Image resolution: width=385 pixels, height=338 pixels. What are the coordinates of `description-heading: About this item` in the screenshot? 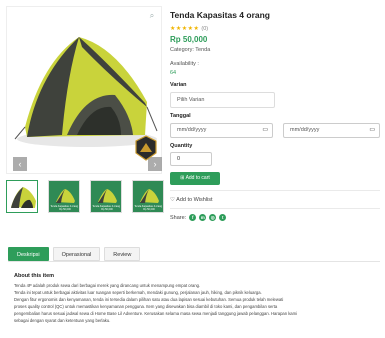 It's located at (34, 276).